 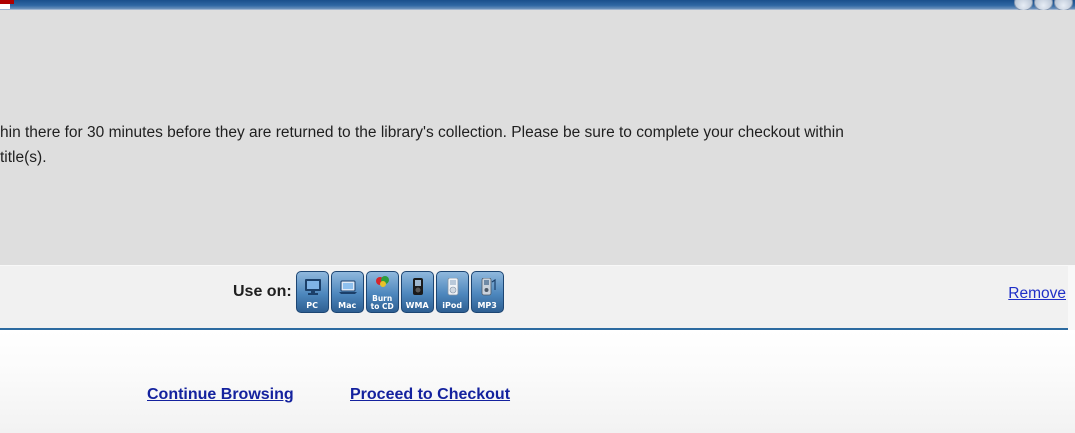 What do you see at coordinates (417, 286) in the screenshot?
I see `wma-glyph` at bounding box center [417, 286].